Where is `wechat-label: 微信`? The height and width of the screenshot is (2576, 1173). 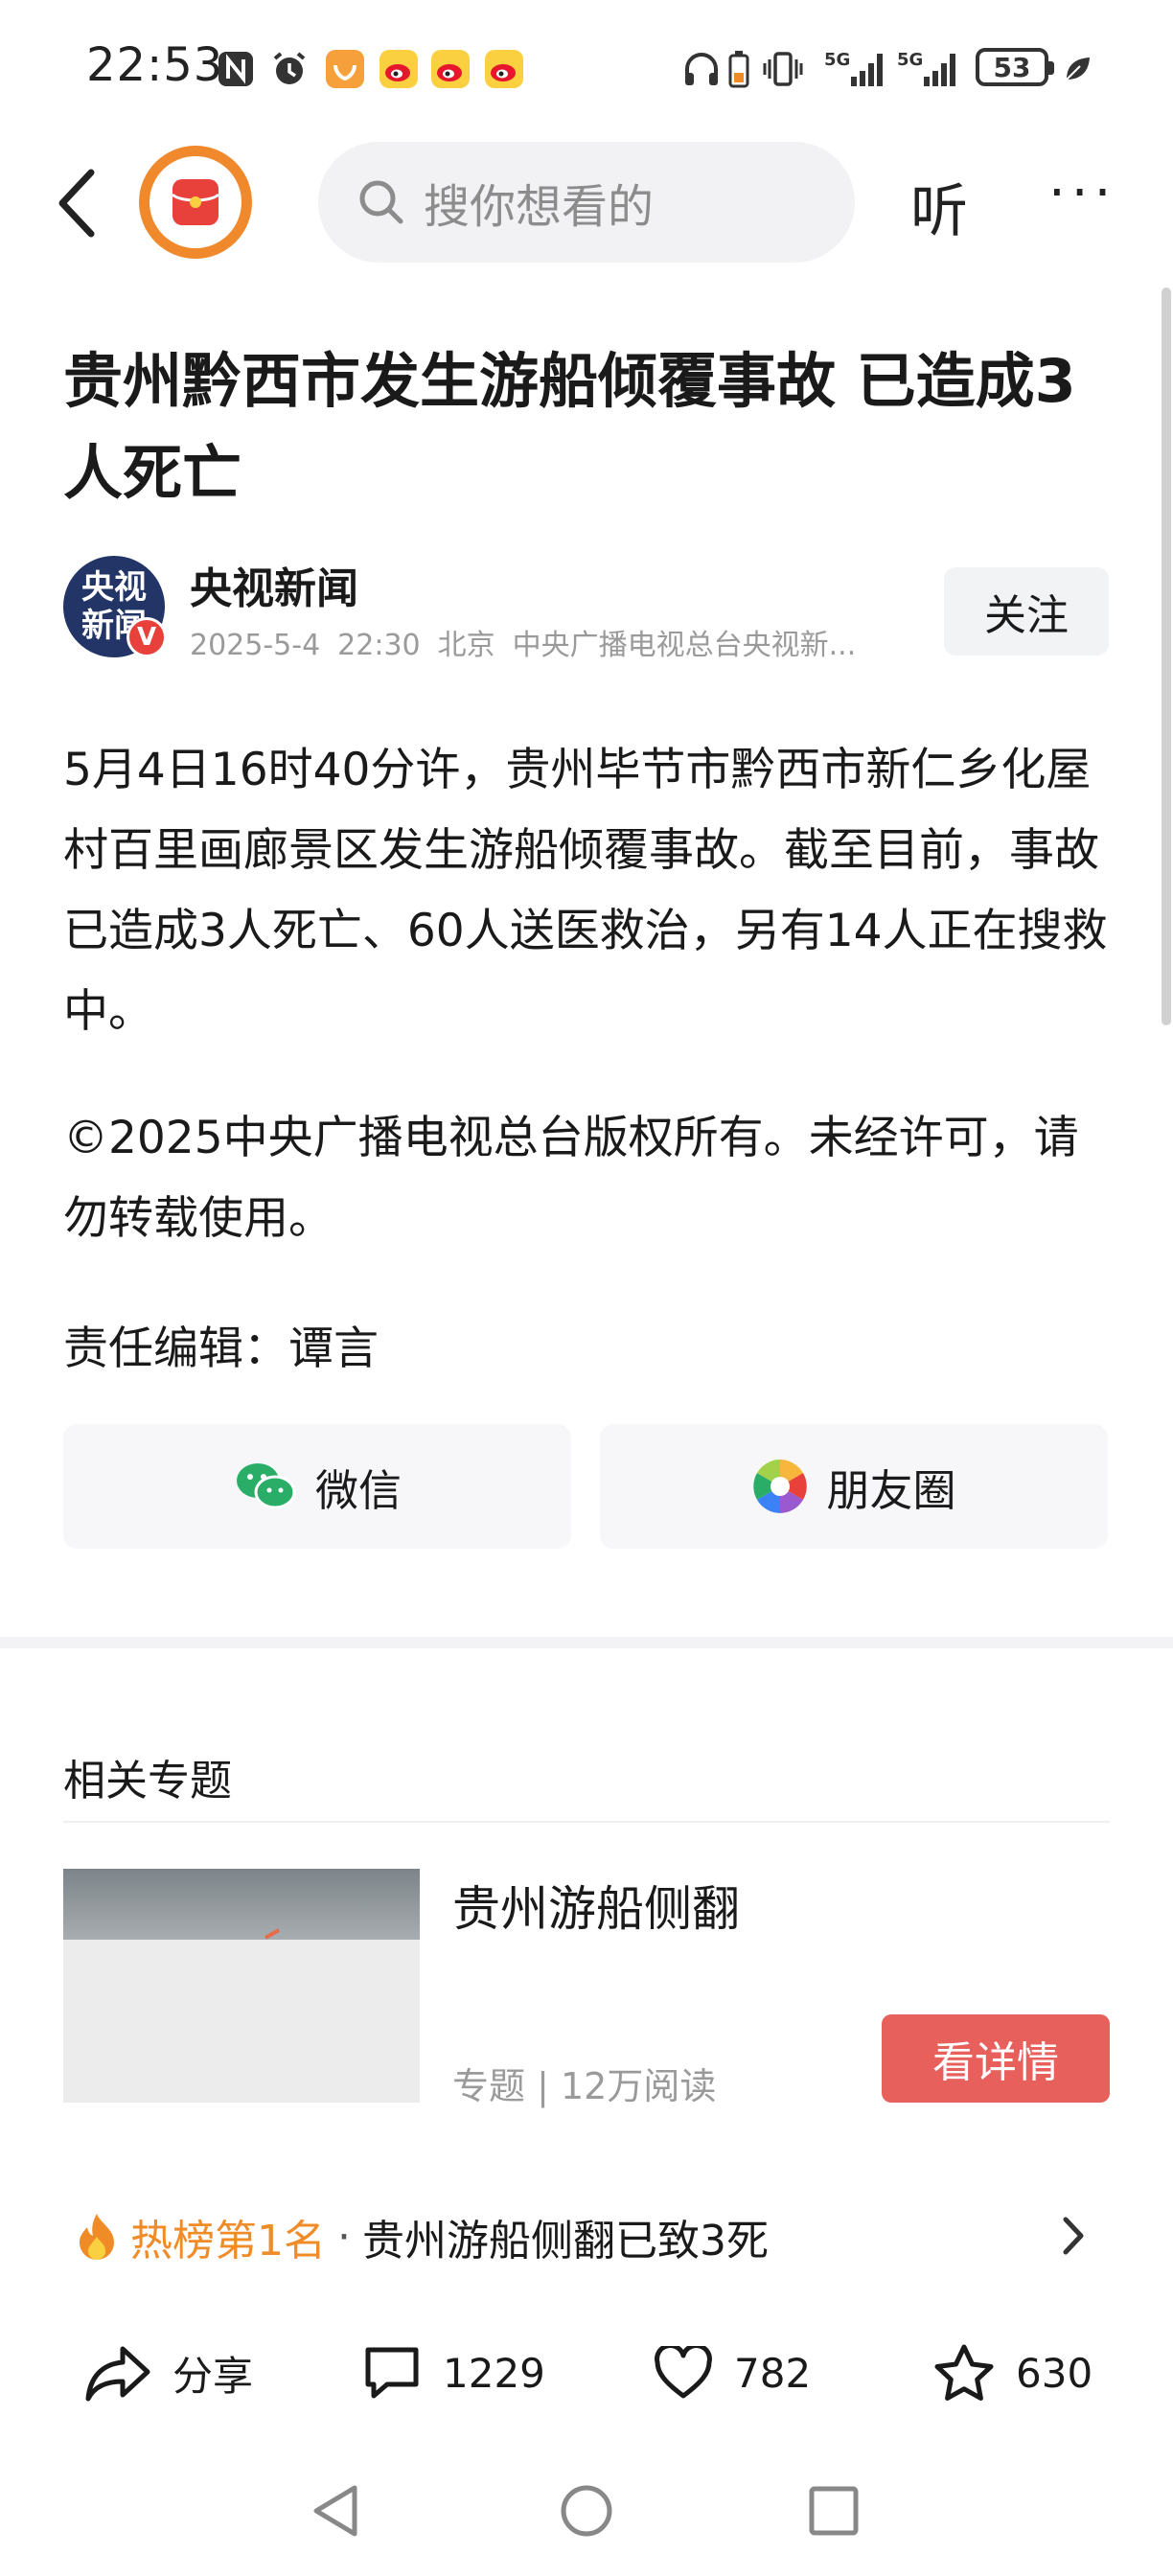
wechat-label: 微信 is located at coordinates (358, 1490).